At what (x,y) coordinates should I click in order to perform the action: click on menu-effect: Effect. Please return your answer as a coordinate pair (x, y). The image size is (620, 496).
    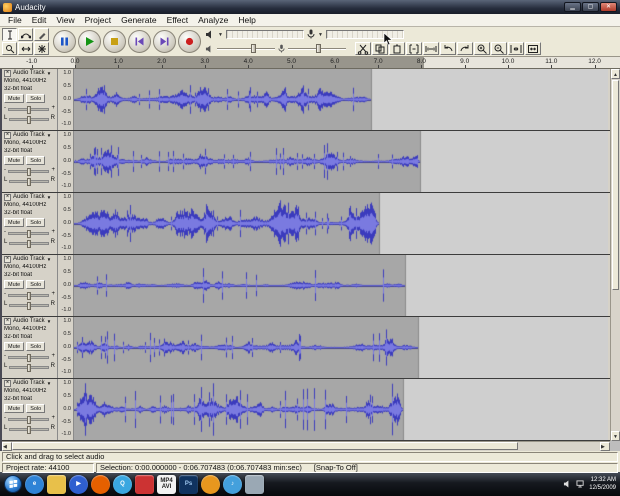
    Looking at the image, I should click on (178, 20).